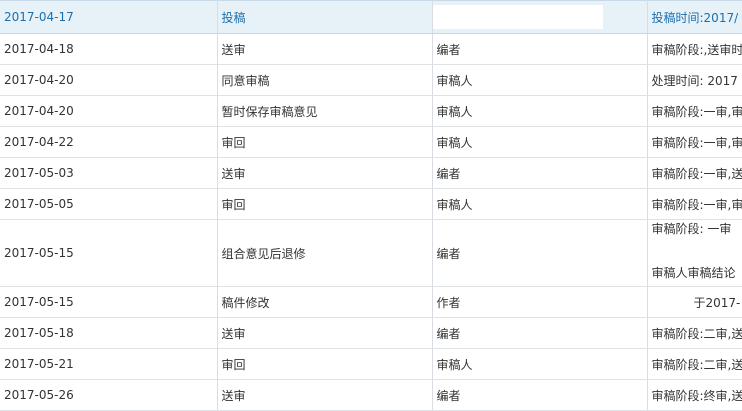 This screenshot has width=742, height=411. I want to click on date-cell: 2017-04-22, so click(109, 142).